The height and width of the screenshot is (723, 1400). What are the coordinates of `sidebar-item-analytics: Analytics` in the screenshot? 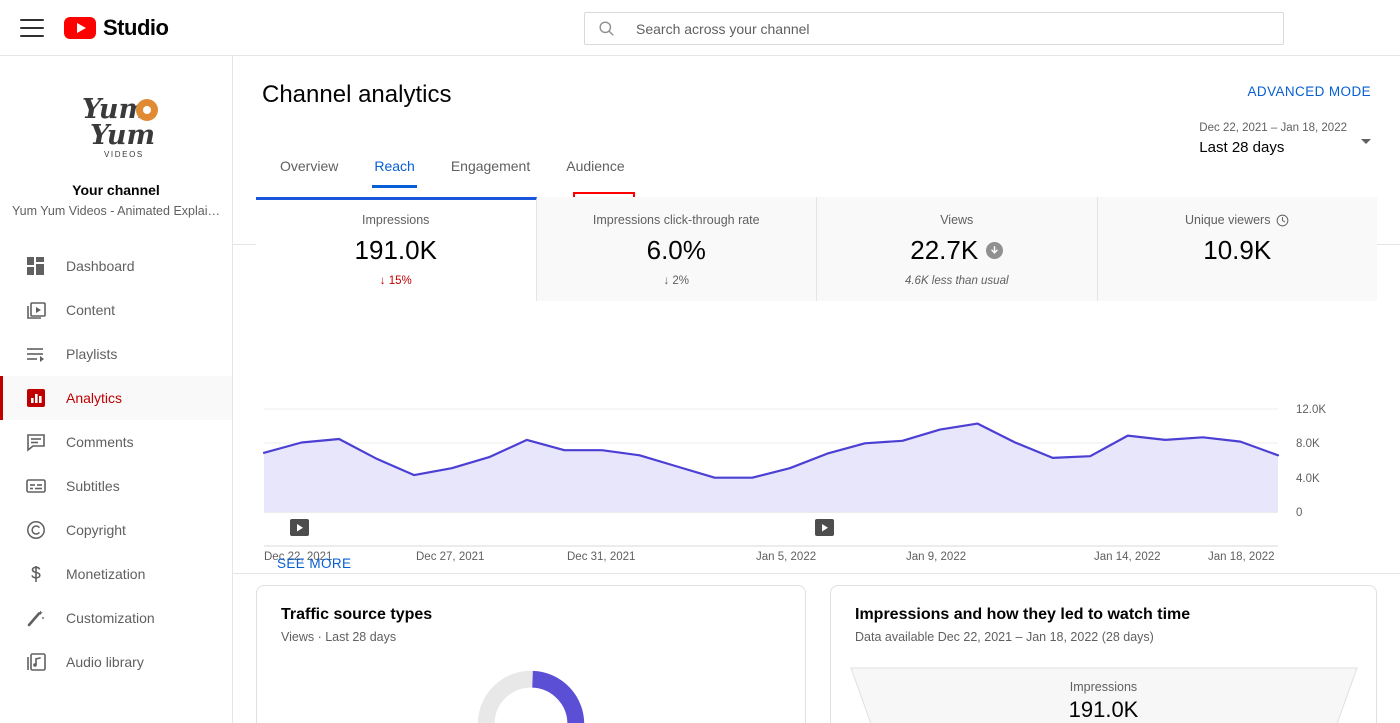 It's located at (116, 398).